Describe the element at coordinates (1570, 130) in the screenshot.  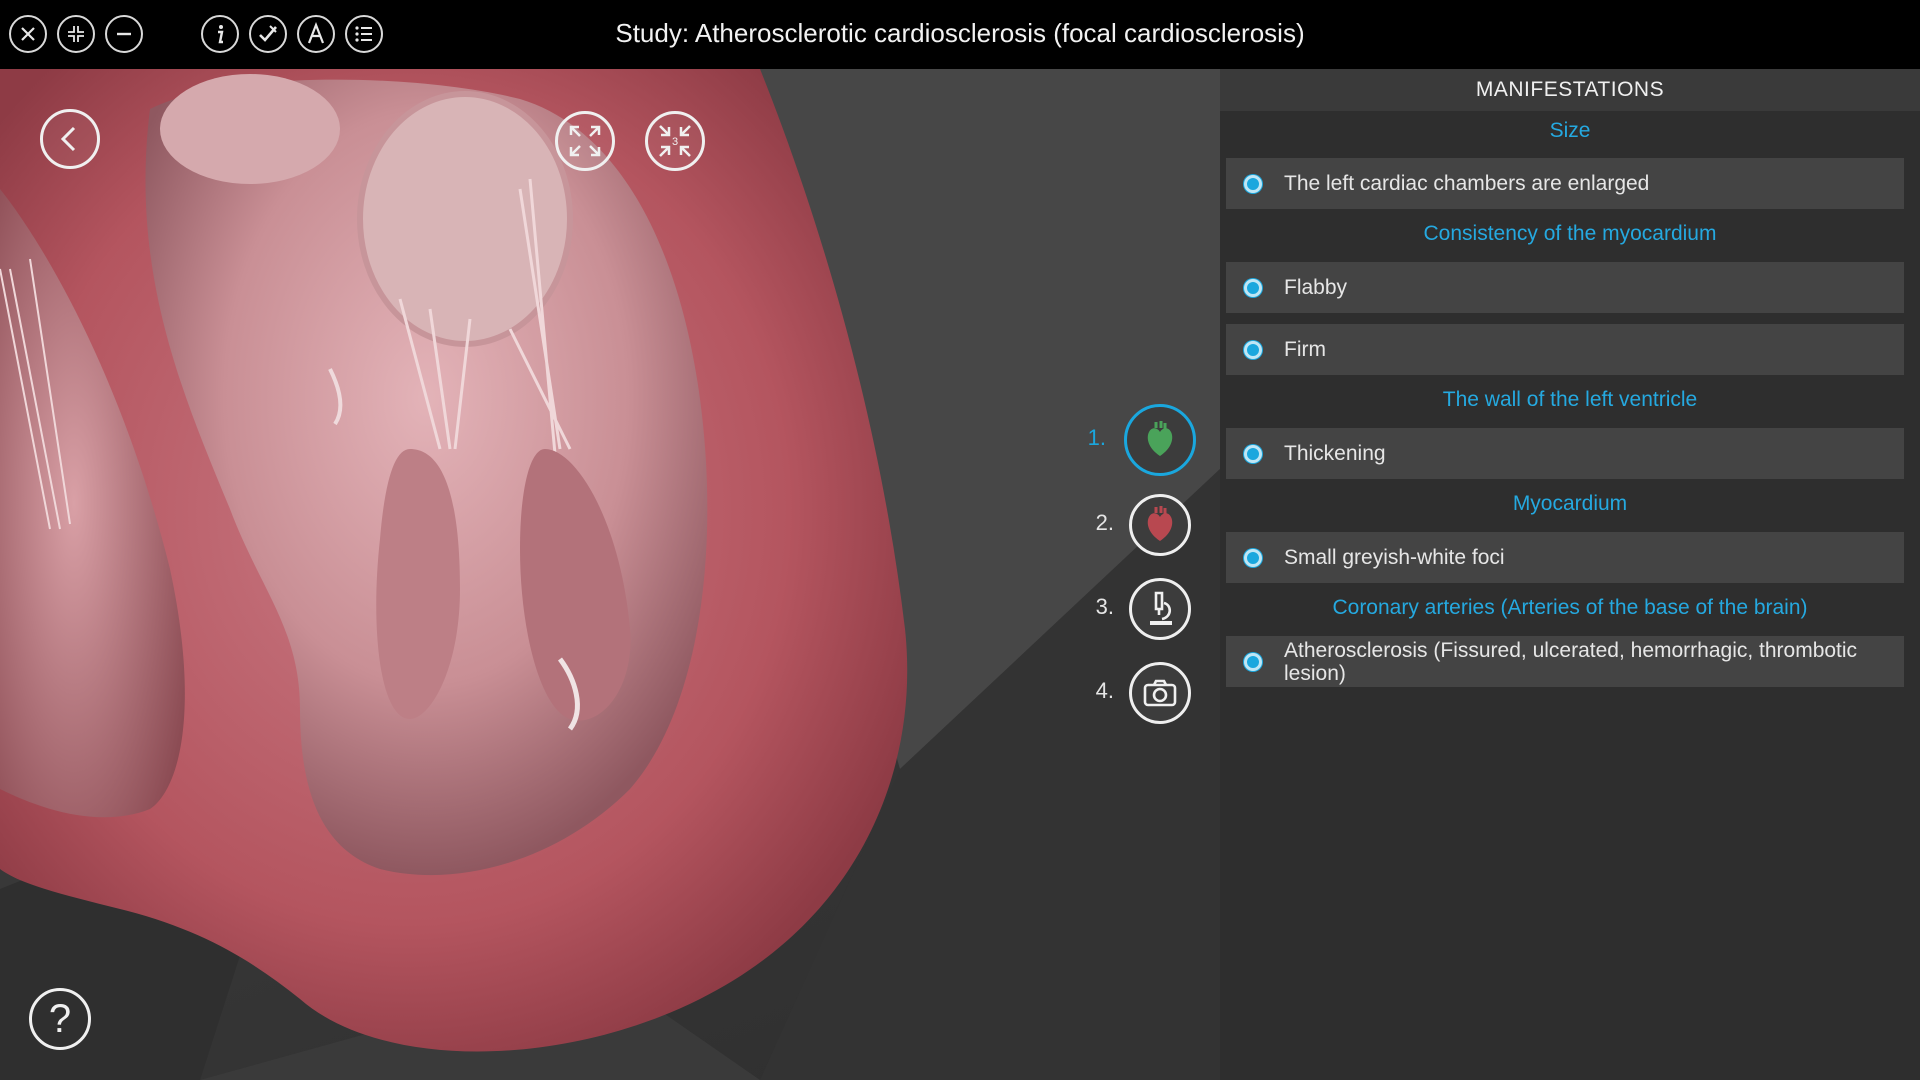
I see `section-title-size: Size` at that location.